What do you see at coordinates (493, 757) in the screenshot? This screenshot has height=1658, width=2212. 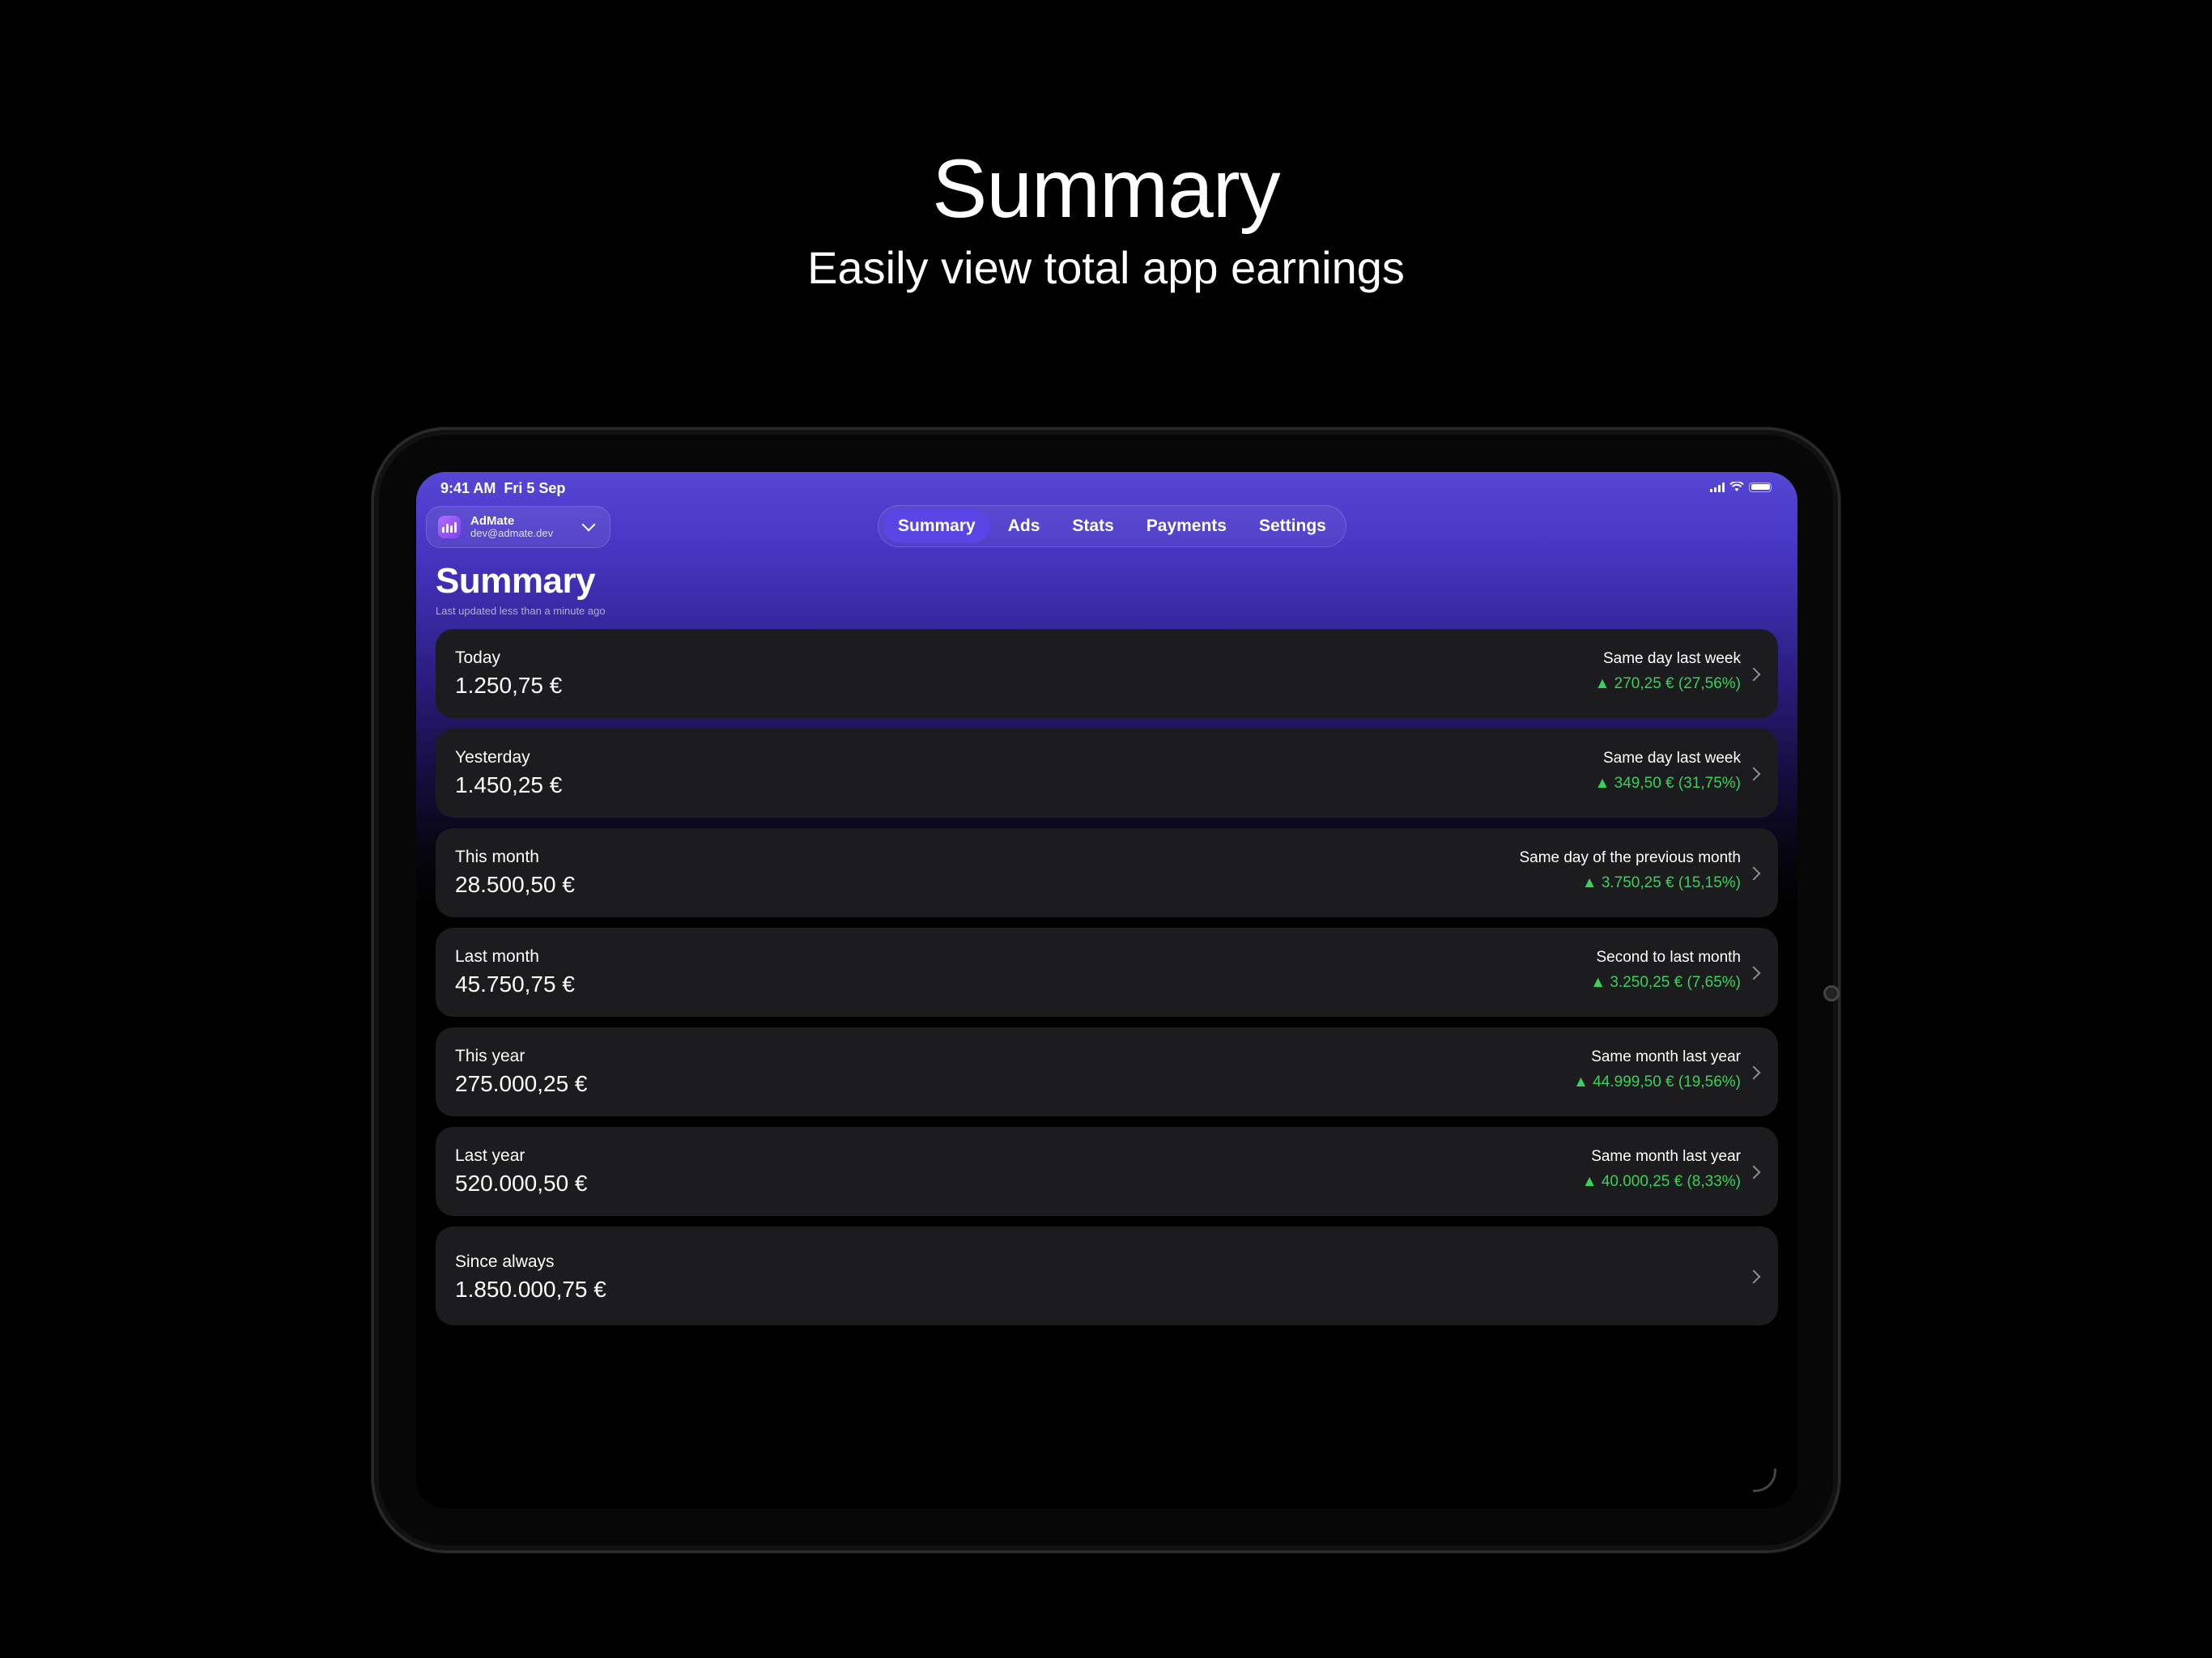 I see `card-label: Yesterday` at bounding box center [493, 757].